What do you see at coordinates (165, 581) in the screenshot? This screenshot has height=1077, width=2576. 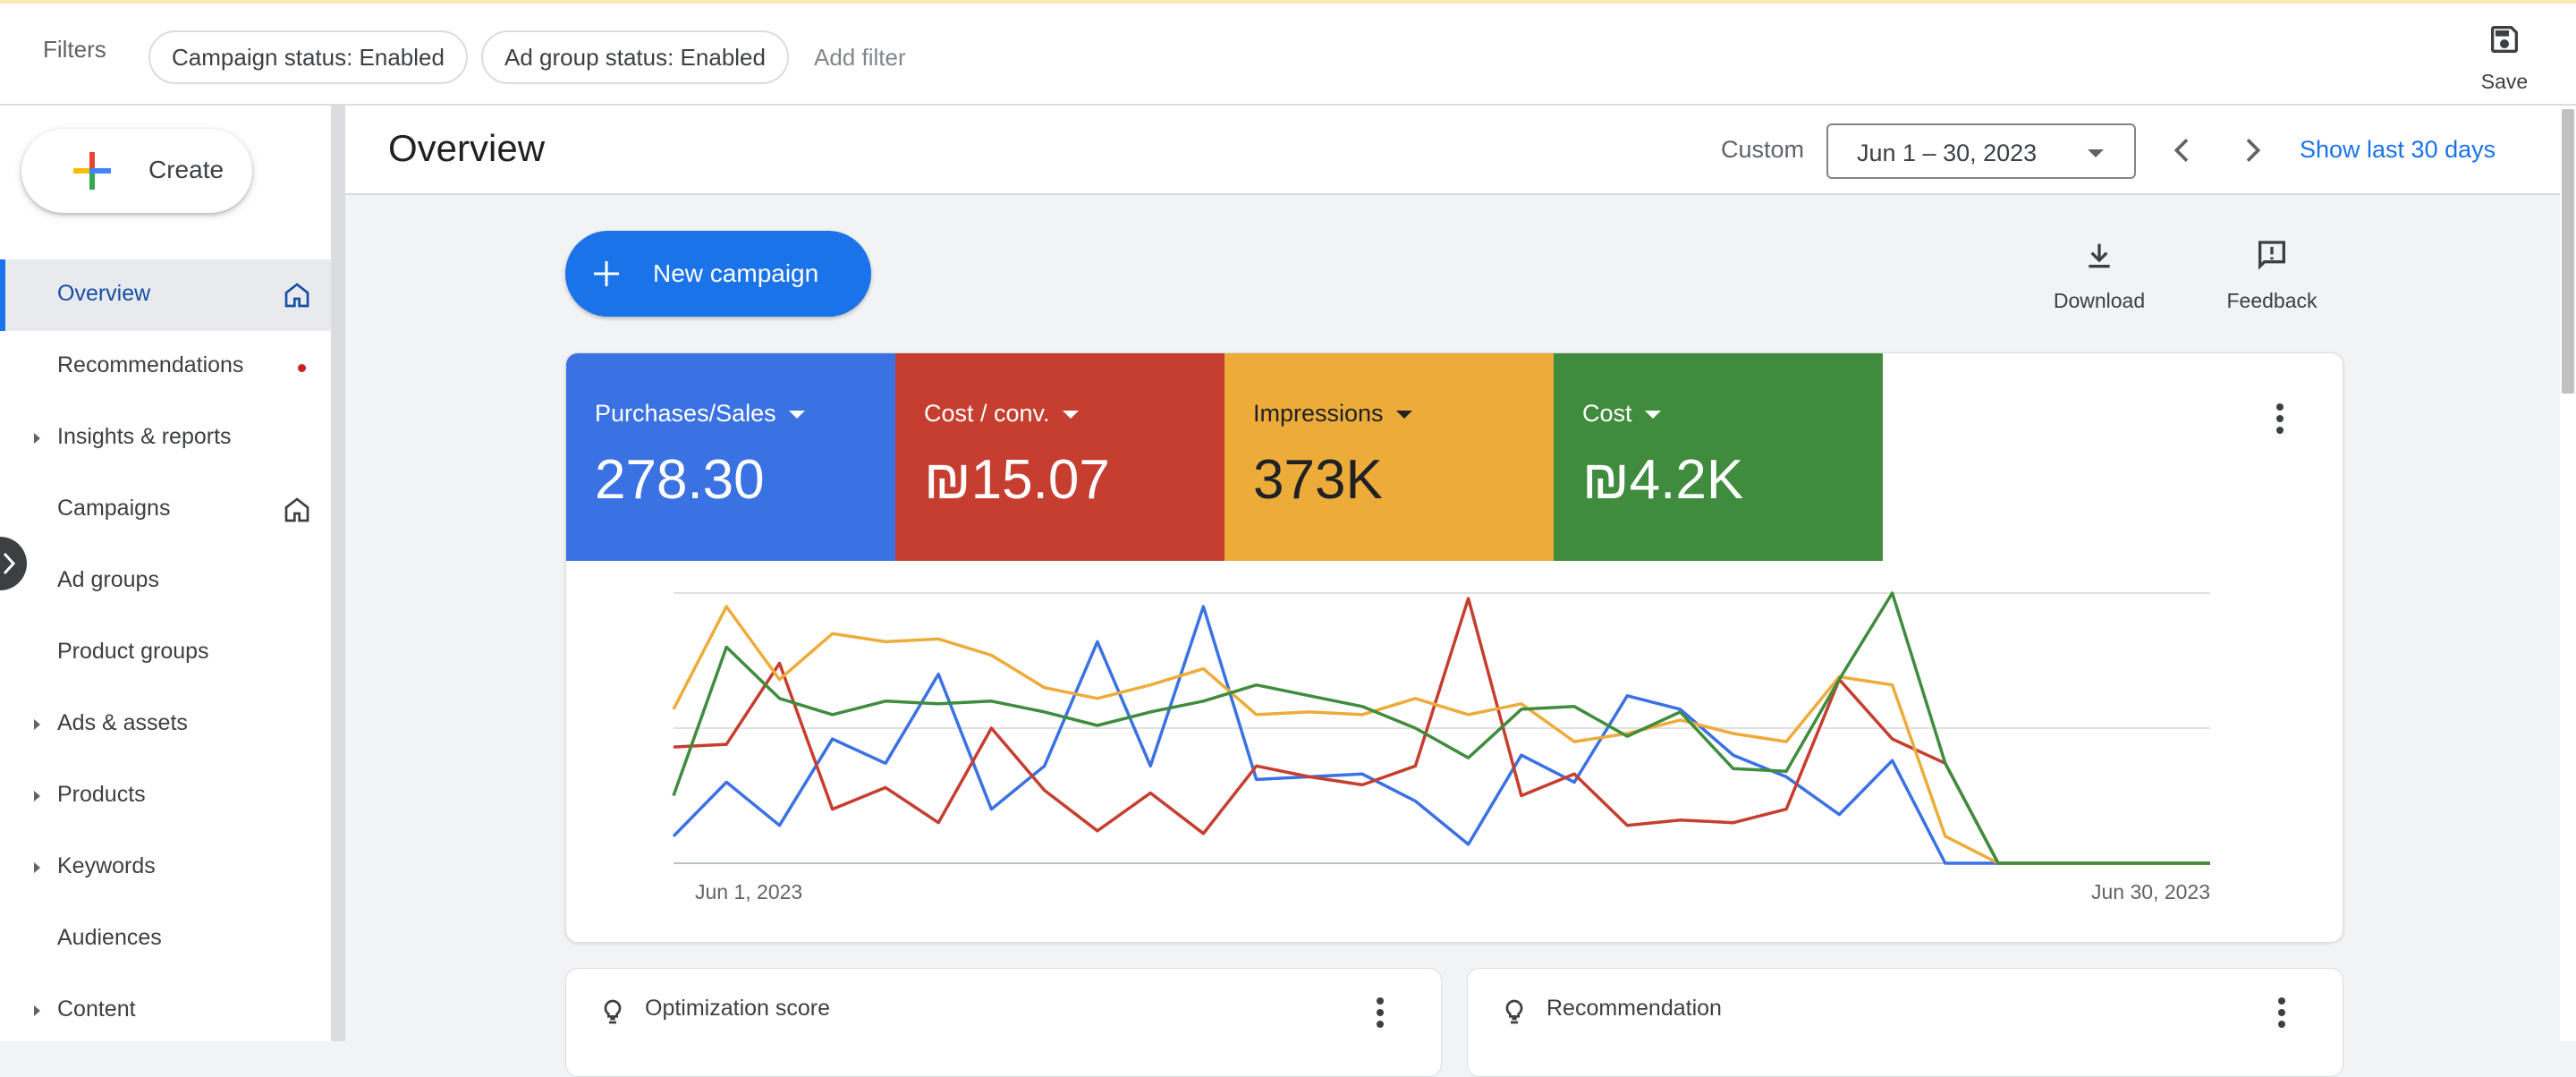 I see `sidebar-item-ad-groups: Ad groups` at bounding box center [165, 581].